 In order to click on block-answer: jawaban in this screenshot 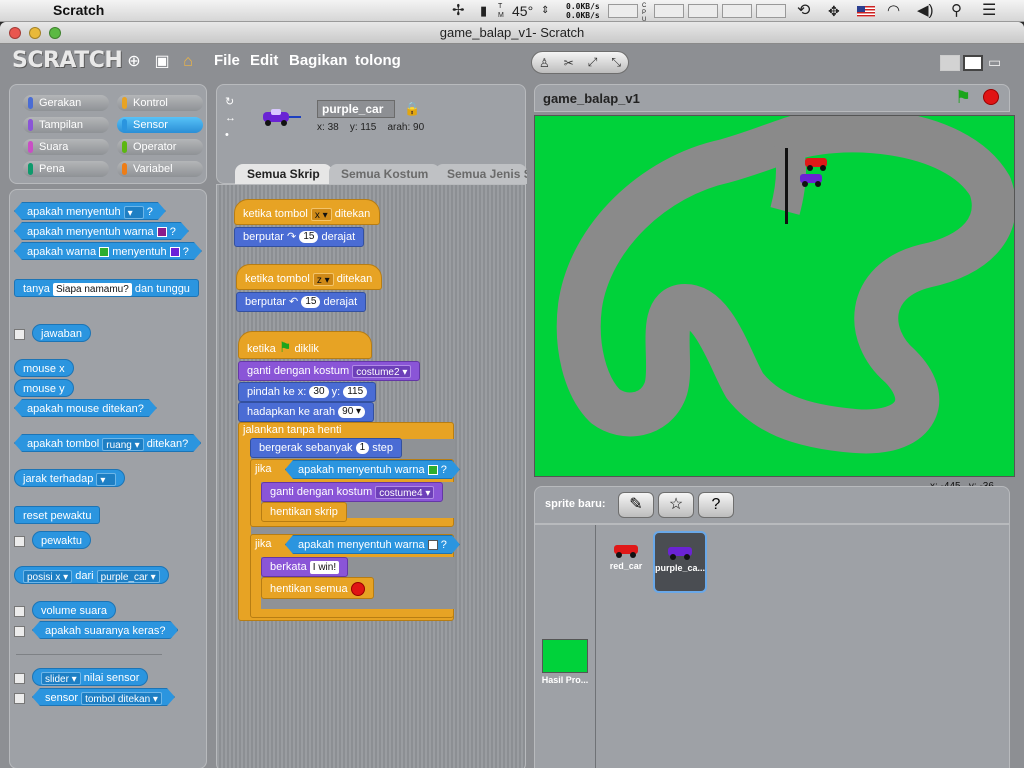, I will do `click(61, 333)`.